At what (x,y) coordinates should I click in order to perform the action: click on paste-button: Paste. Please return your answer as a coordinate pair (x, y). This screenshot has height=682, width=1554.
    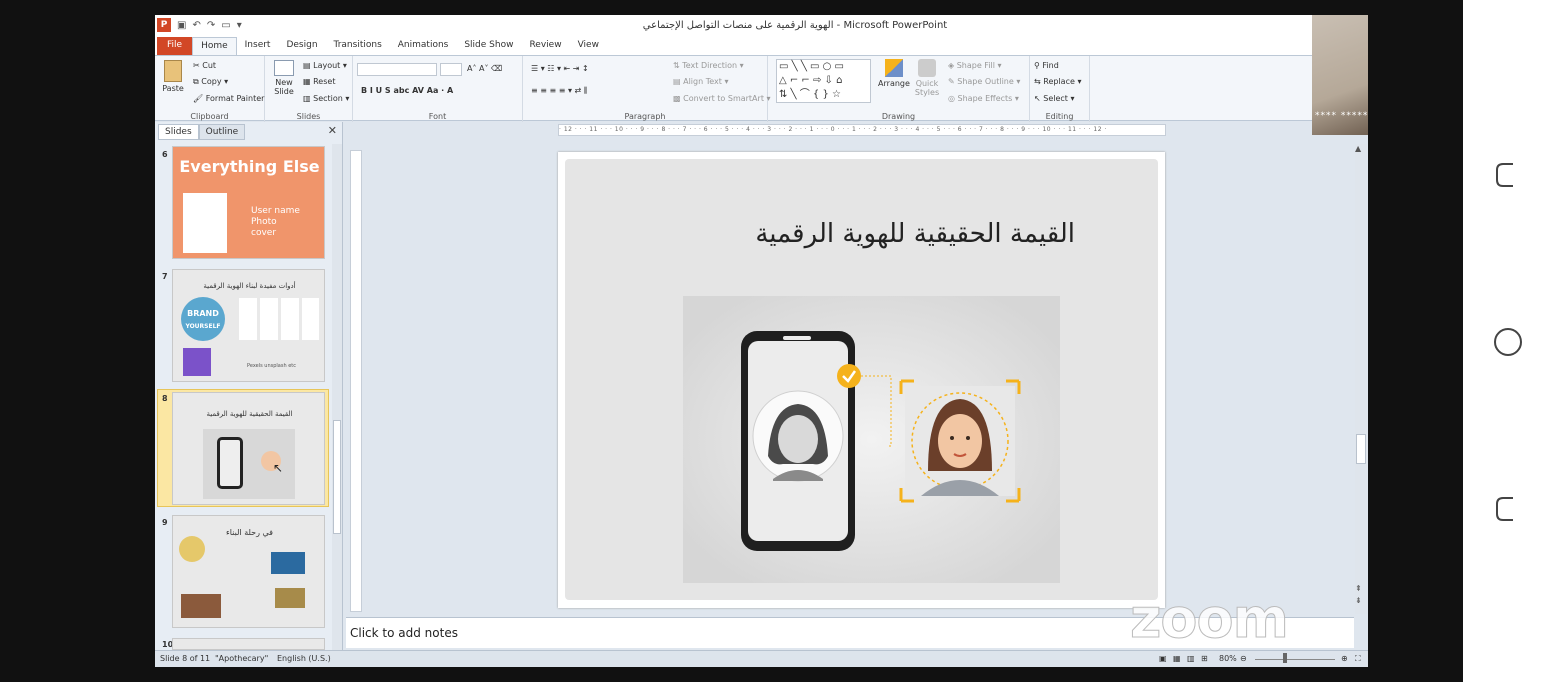
    Looking at the image, I should click on (173, 76).